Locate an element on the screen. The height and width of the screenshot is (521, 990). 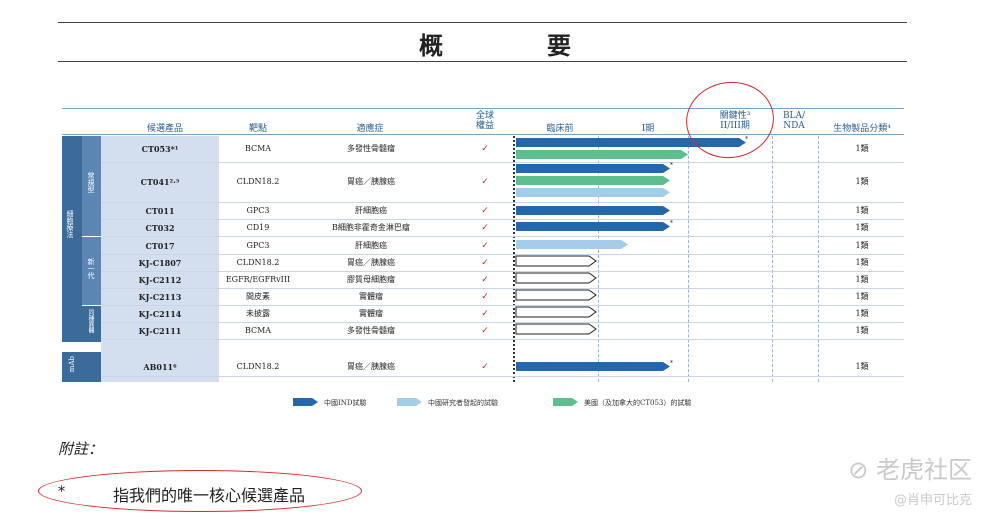
legend-iit: 中國研究者發起的試驗 is located at coordinates (463, 403).